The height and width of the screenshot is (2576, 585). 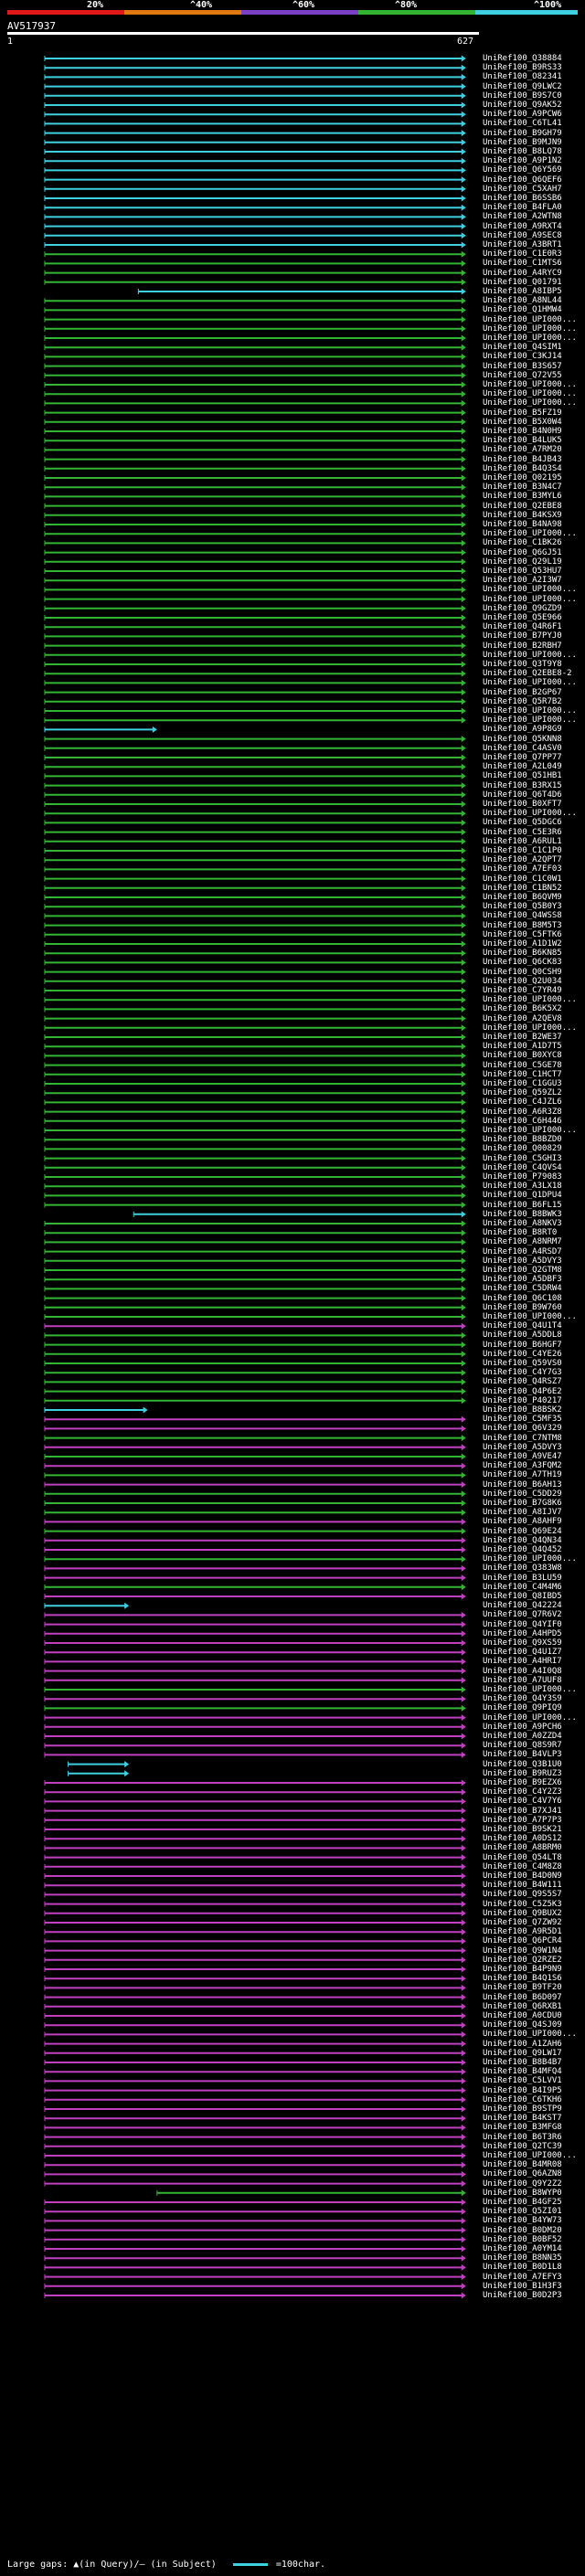 What do you see at coordinates (522, 133) in the screenshot?
I see `hit-label-link: UniRef100_B9GH79` at bounding box center [522, 133].